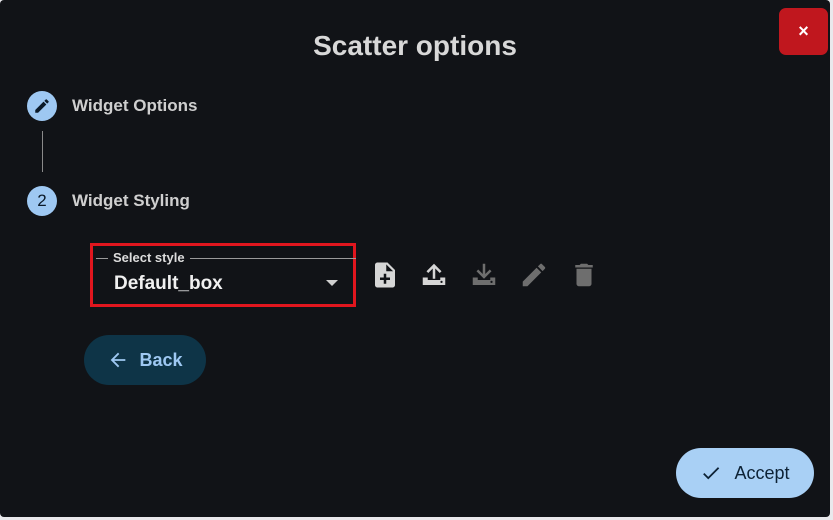  Describe the element at coordinates (118, 360) in the screenshot. I see `arrow-left-icon` at that location.